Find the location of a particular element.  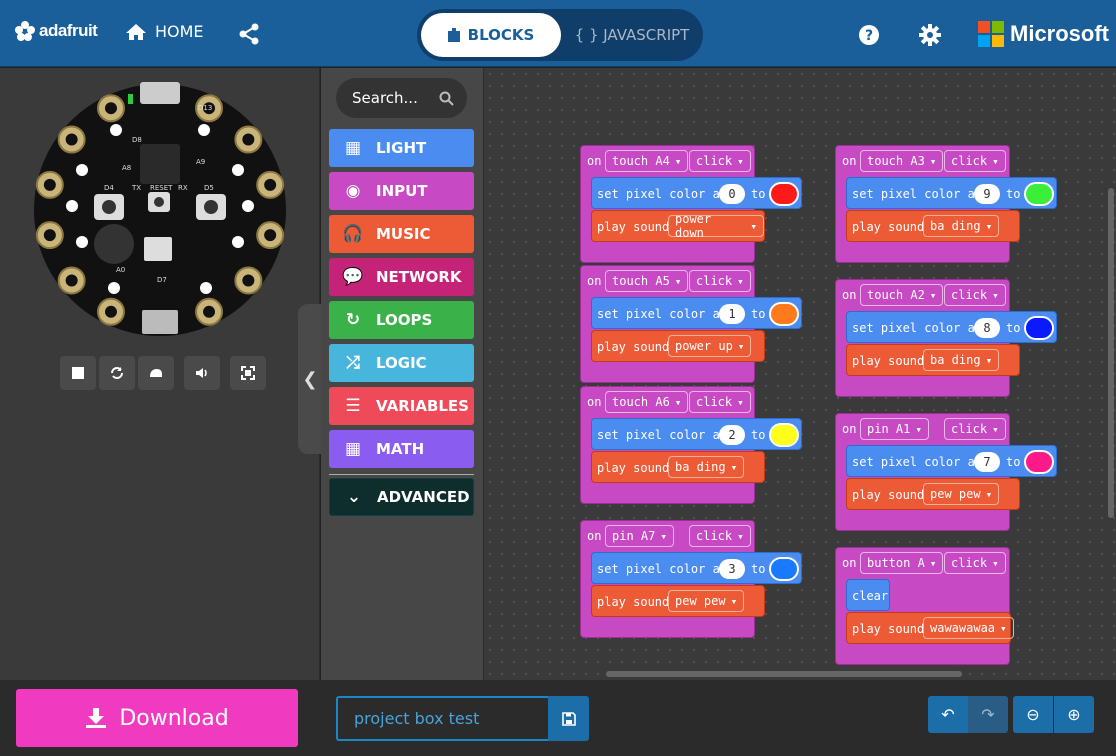

collapse-simulator-button: ❮ is located at coordinates (310, 379).